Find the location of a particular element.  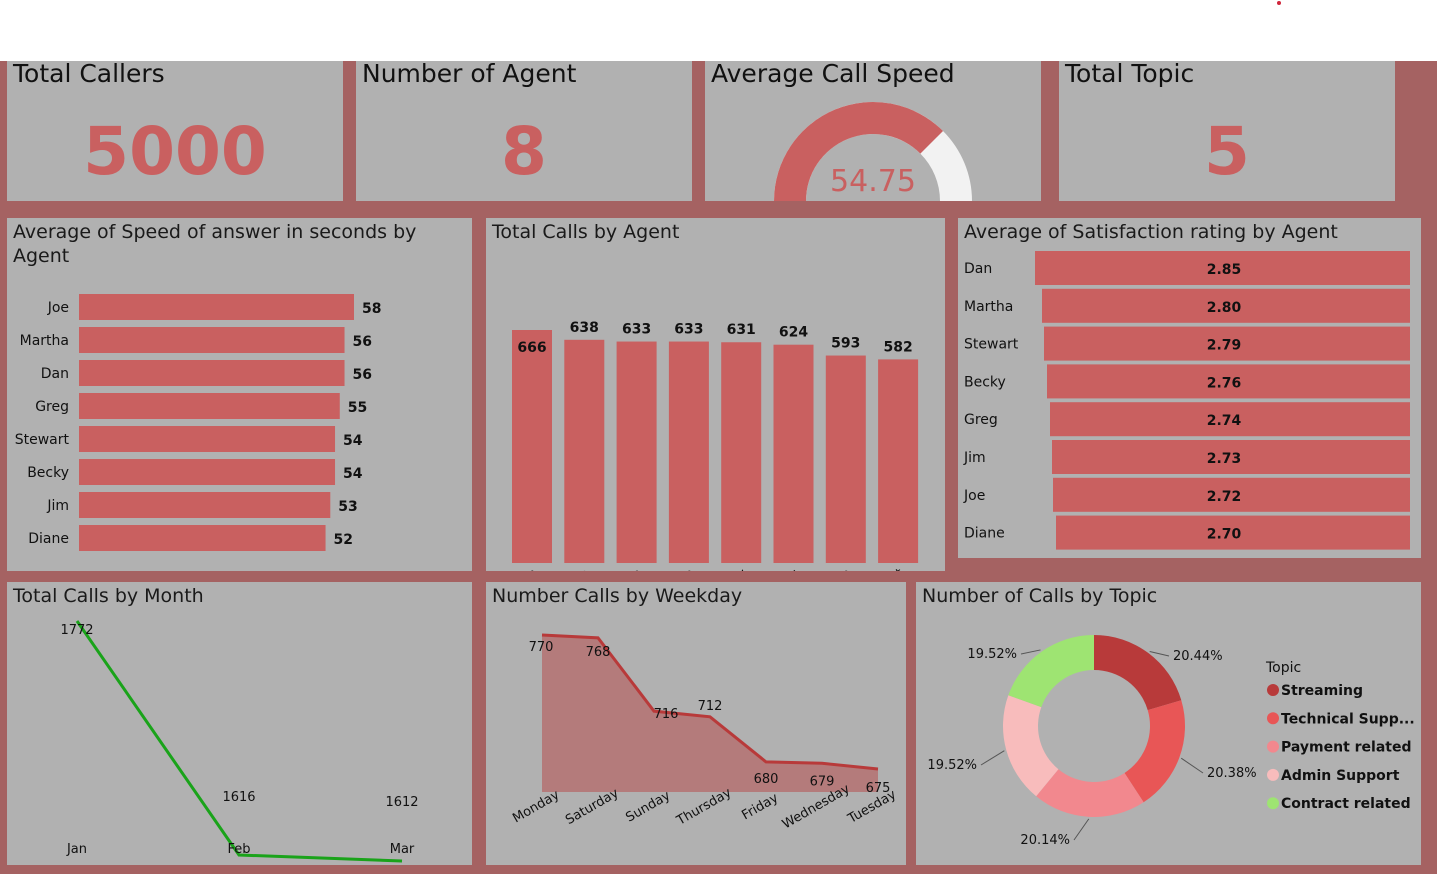

weekday-tick-label: Saturday is located at coordinates (592, 807).